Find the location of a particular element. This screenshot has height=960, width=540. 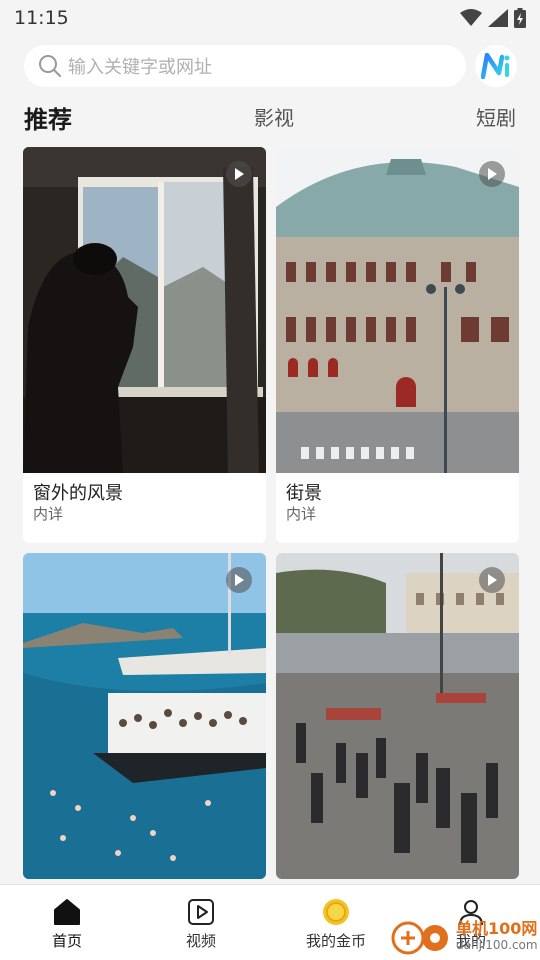

nav-video: 视频 is located at coordinates (201, 924).